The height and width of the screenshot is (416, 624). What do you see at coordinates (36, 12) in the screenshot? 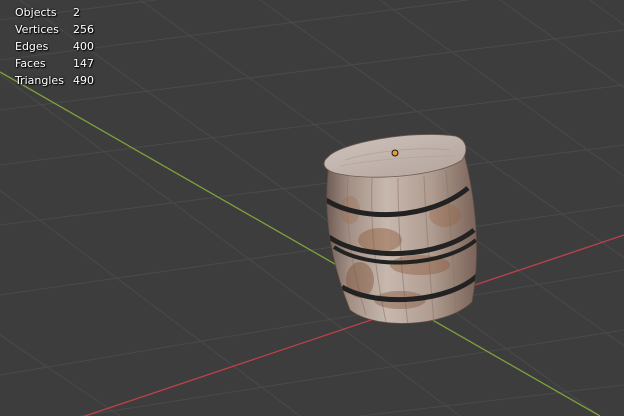
I see `stat-label: Objects` at bounding box center [36, 12].